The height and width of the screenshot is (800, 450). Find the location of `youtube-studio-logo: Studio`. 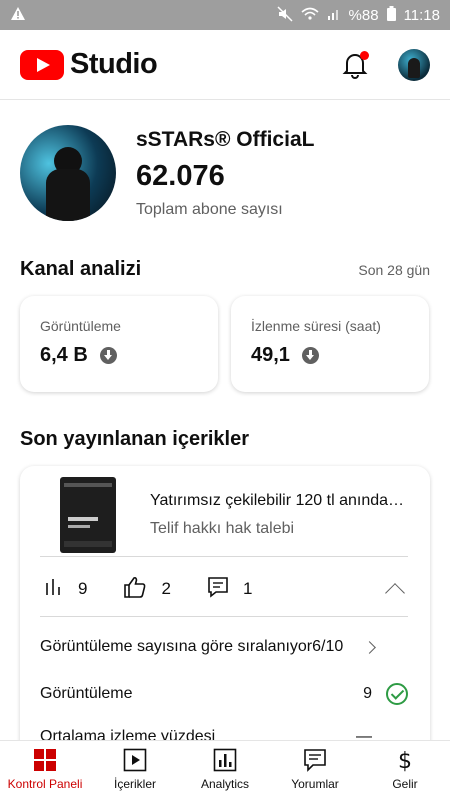

youtube-studio-logo: Studio is located at coordinates (89, 64).